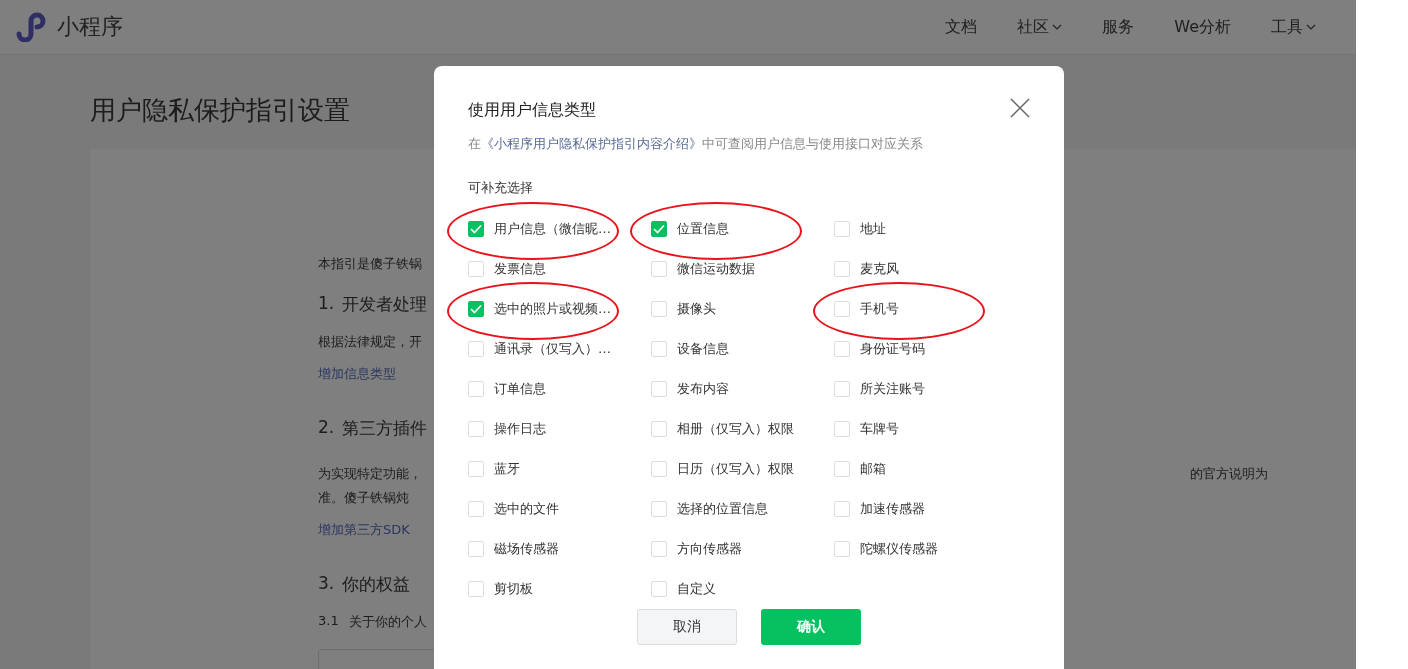 The width and height of the screenshot is (1408, 669). Describe the element at coordinates (520, 269) in the screenshot. I see `option-label: 发票信息` at that location.